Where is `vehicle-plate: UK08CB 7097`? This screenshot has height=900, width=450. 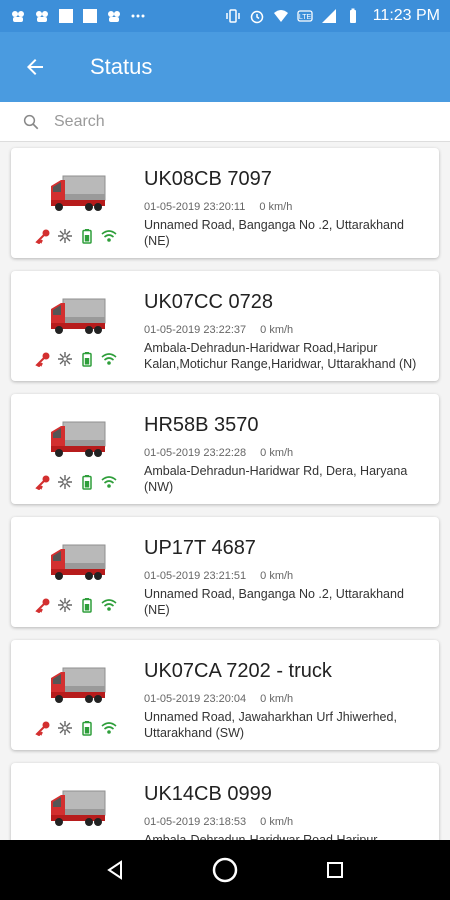 vehicle-plate: UK08CB 7097 is located at coordinates (208, 179).